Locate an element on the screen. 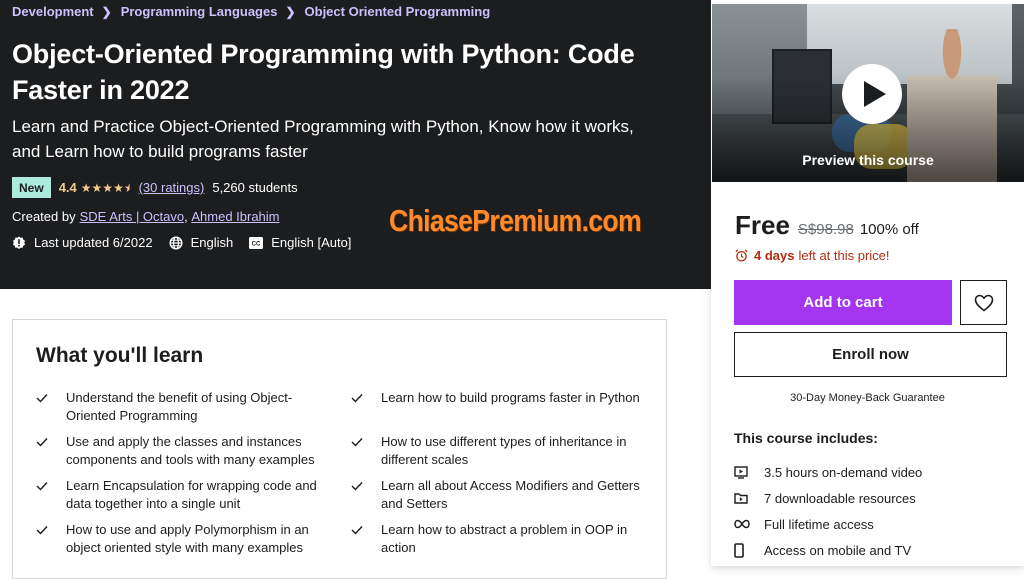  money-back-guarantee: 30-Day Money-Back Guarantee is located at coordinates (867, 398).